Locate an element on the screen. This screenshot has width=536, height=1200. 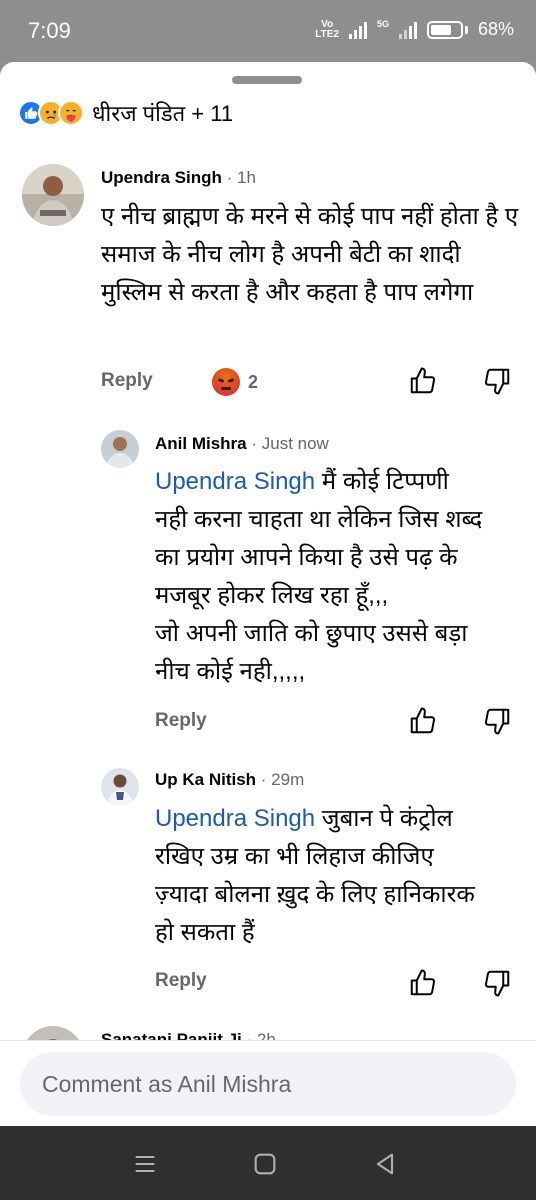
system-nav-bar is located at coordinates (268, 1163).